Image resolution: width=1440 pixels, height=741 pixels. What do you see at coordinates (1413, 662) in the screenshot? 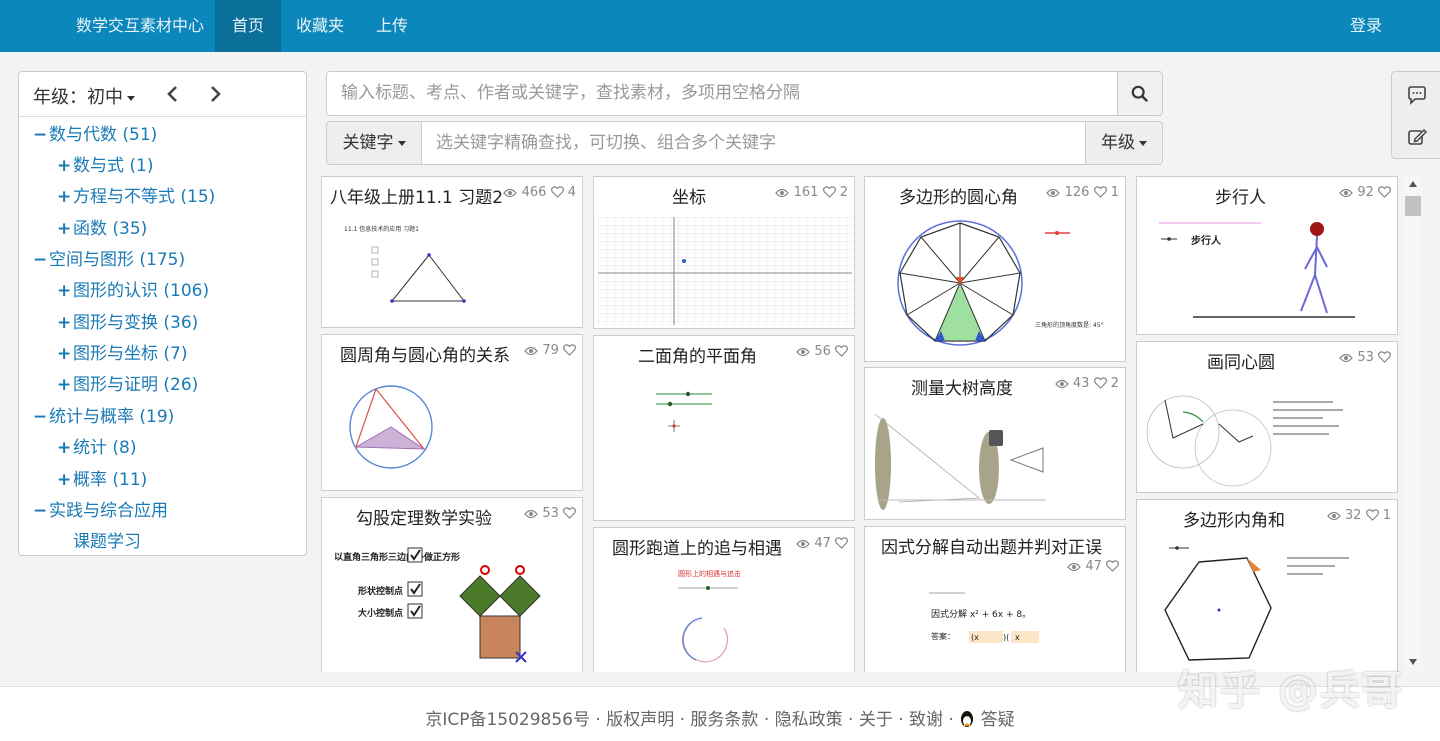
I see `scroll-down-arrow-icon` at bounding box center [1413, 662].